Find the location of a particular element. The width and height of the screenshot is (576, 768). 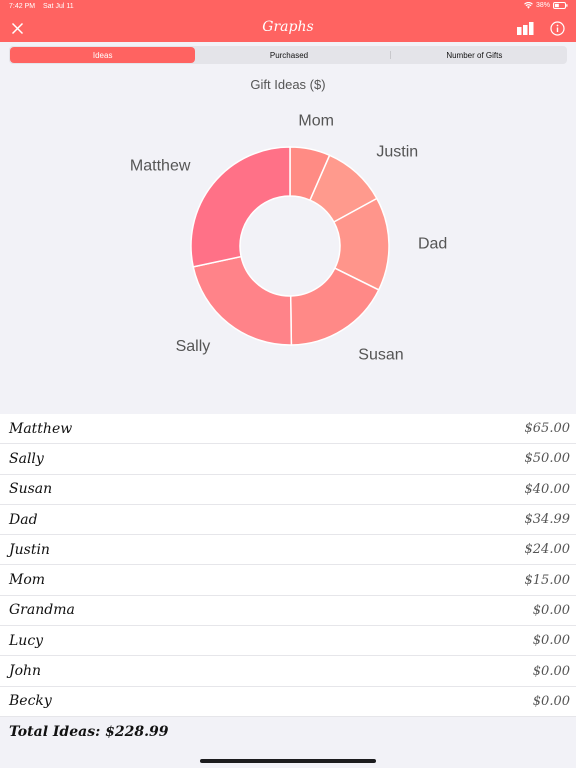

slice-label-mom: Mom is located at coordinates (316, 121).